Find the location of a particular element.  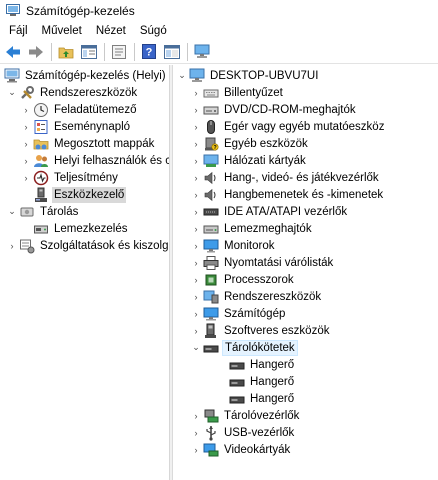

device-category: › DVD/CD-ROM-meghajtók is located at coordinates (274, 109).